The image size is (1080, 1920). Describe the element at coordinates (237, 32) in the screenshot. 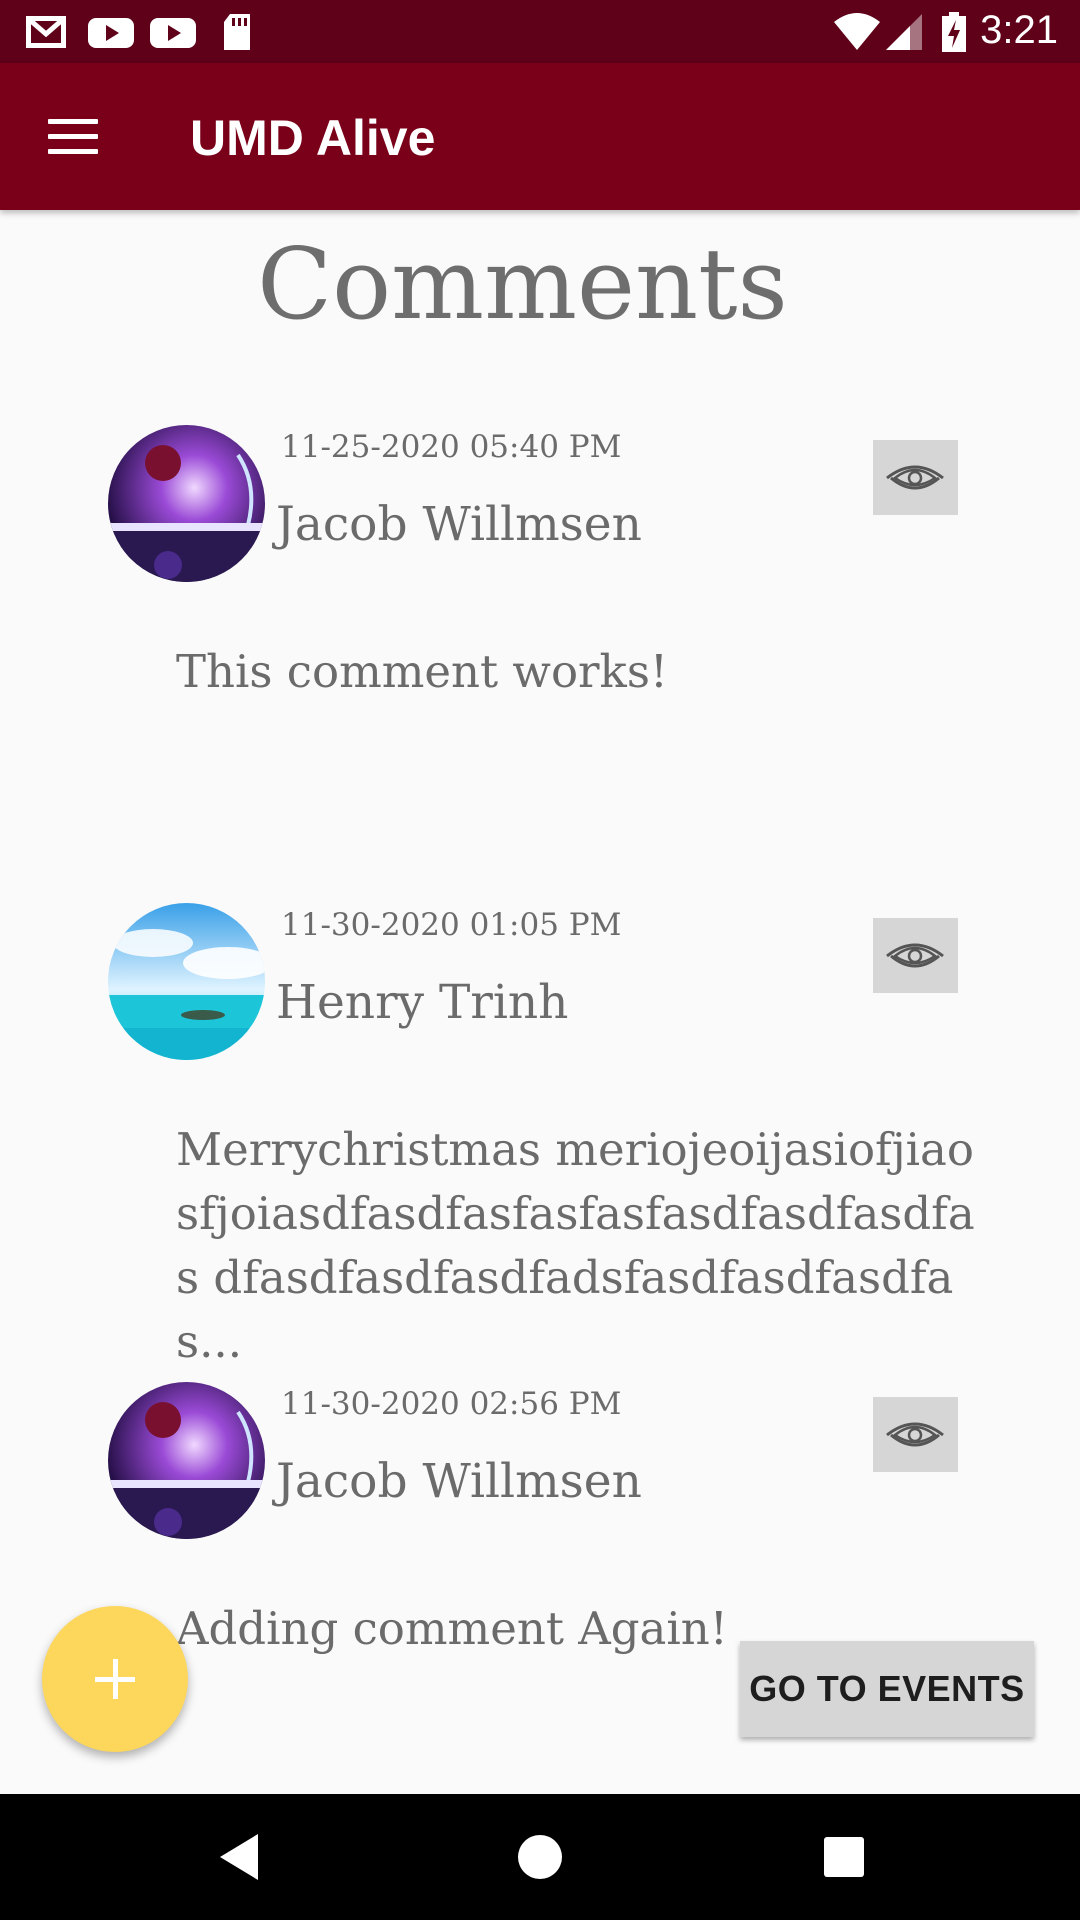

I see `sd-card-icon` at that location.